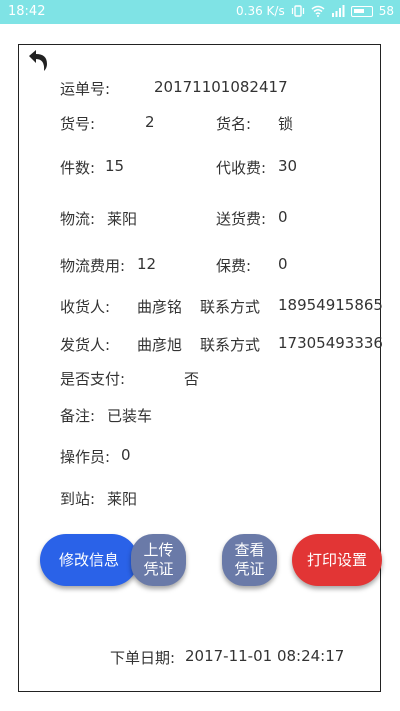 Image resolution: width=400 pixels, height=711 pixels. What do you see at coordinates (147, 264) in the screenshot?
I see `logistics-cost-value: 12` at bounding box center [147, 264].